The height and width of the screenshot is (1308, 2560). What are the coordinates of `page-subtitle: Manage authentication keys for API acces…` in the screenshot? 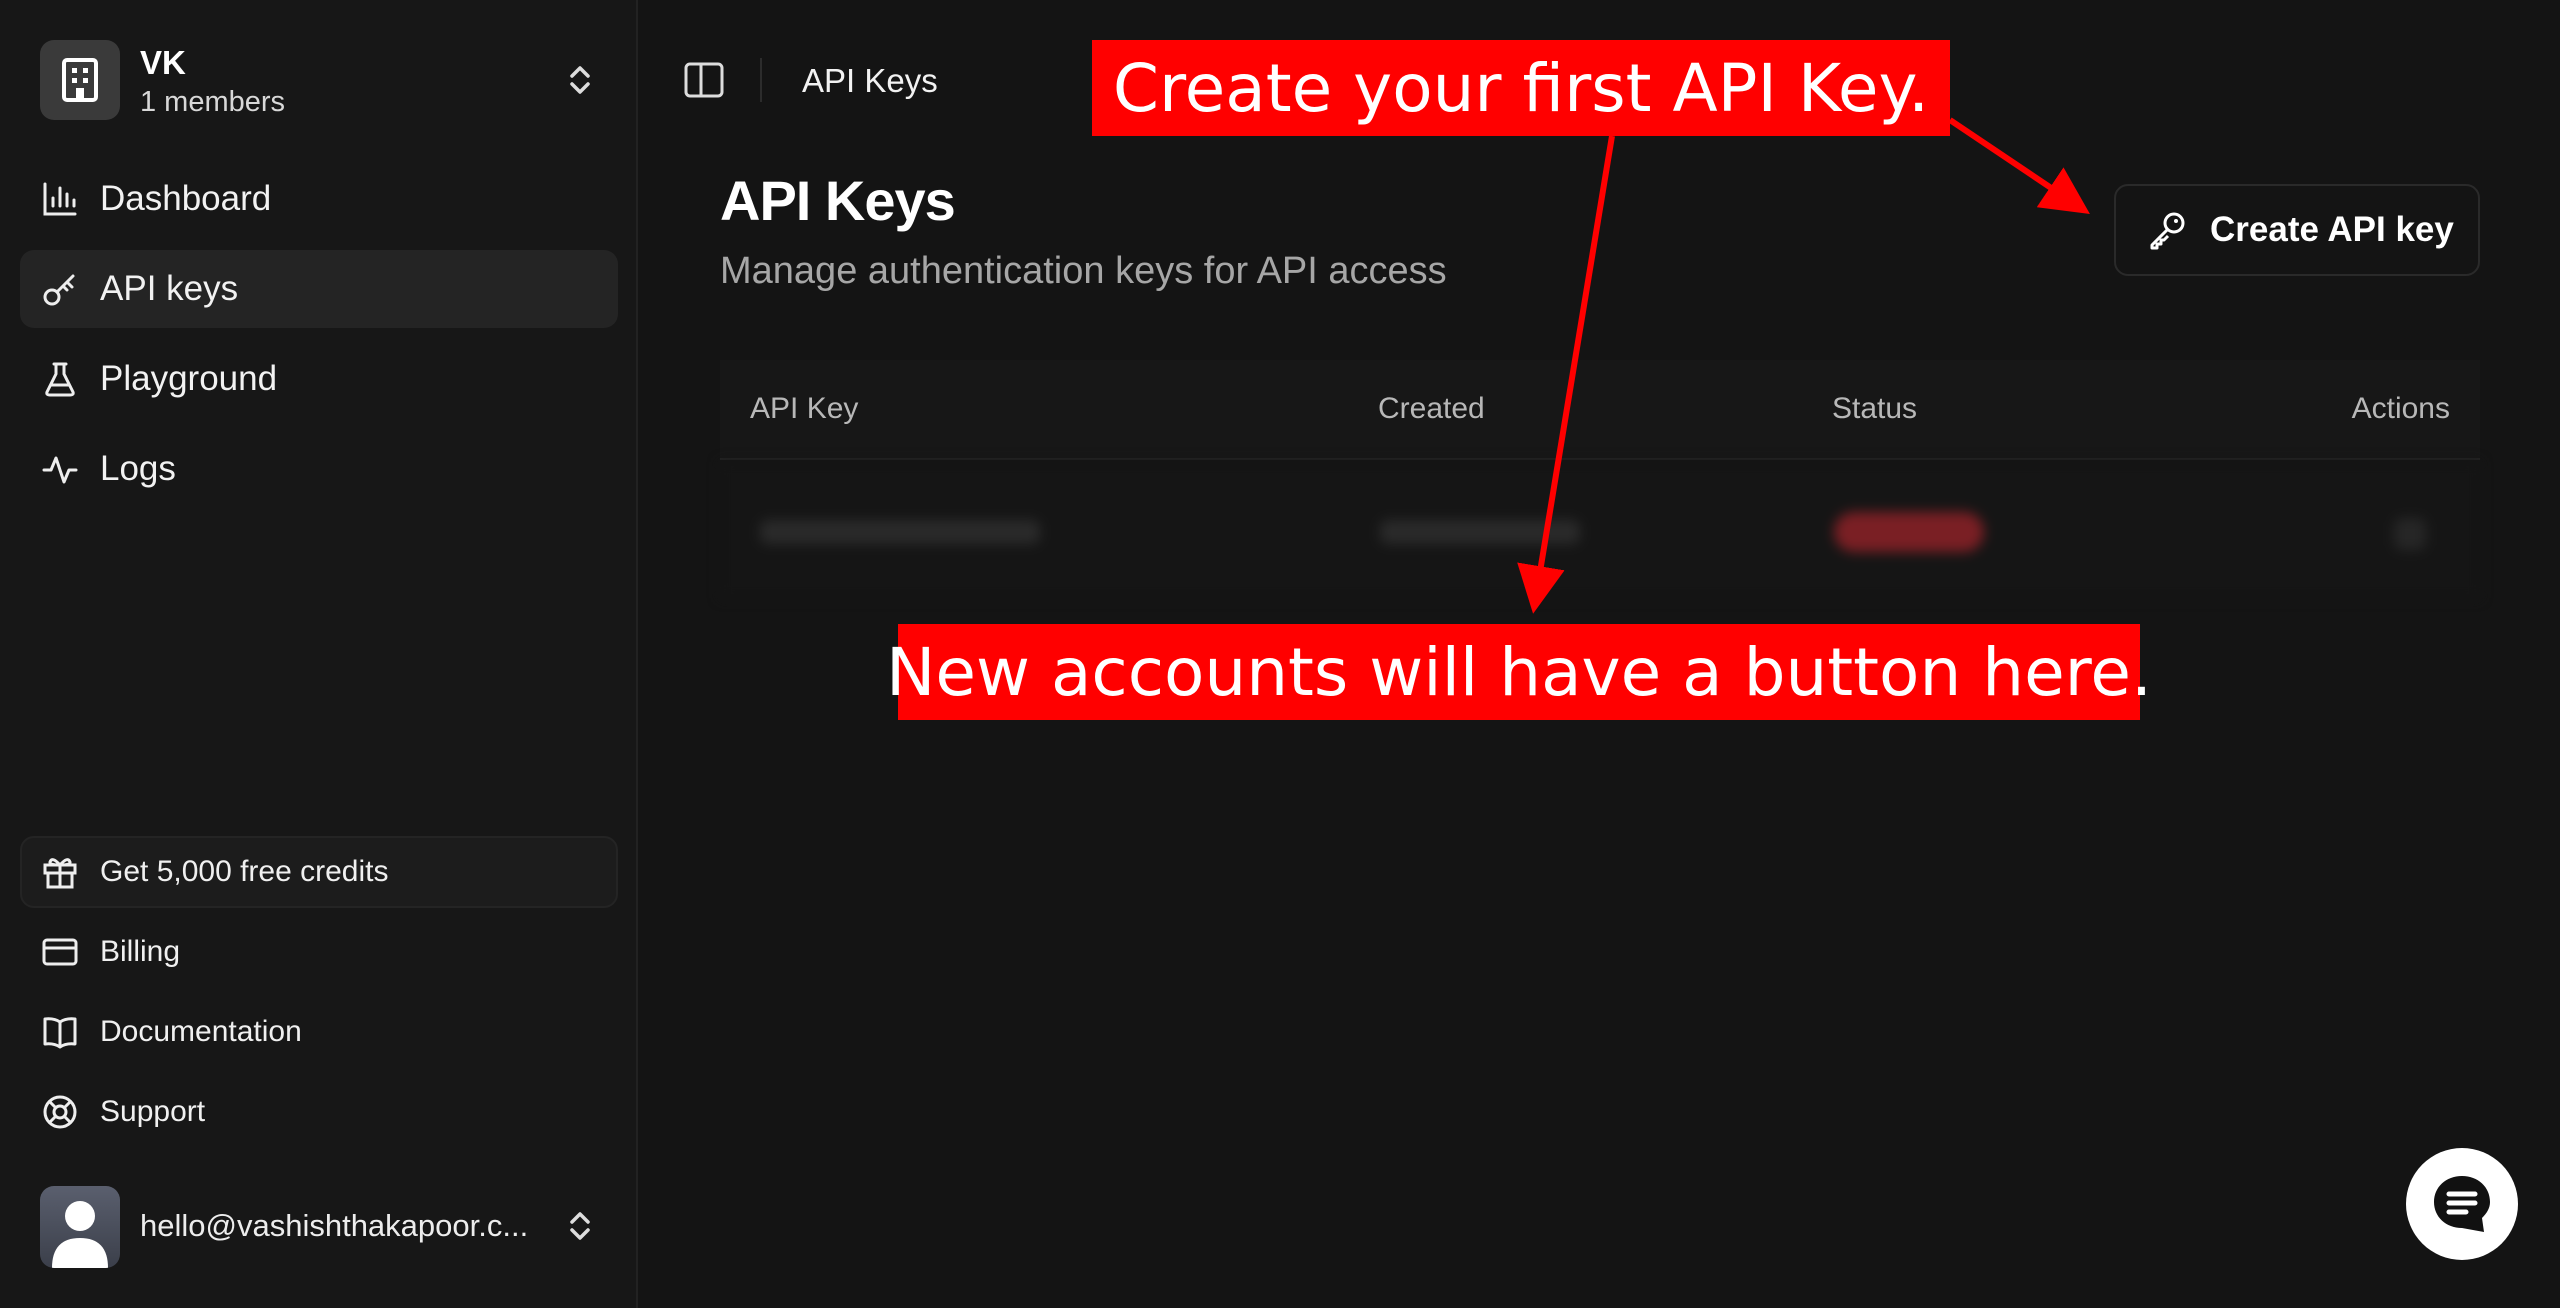 It's located at (1083, 271).